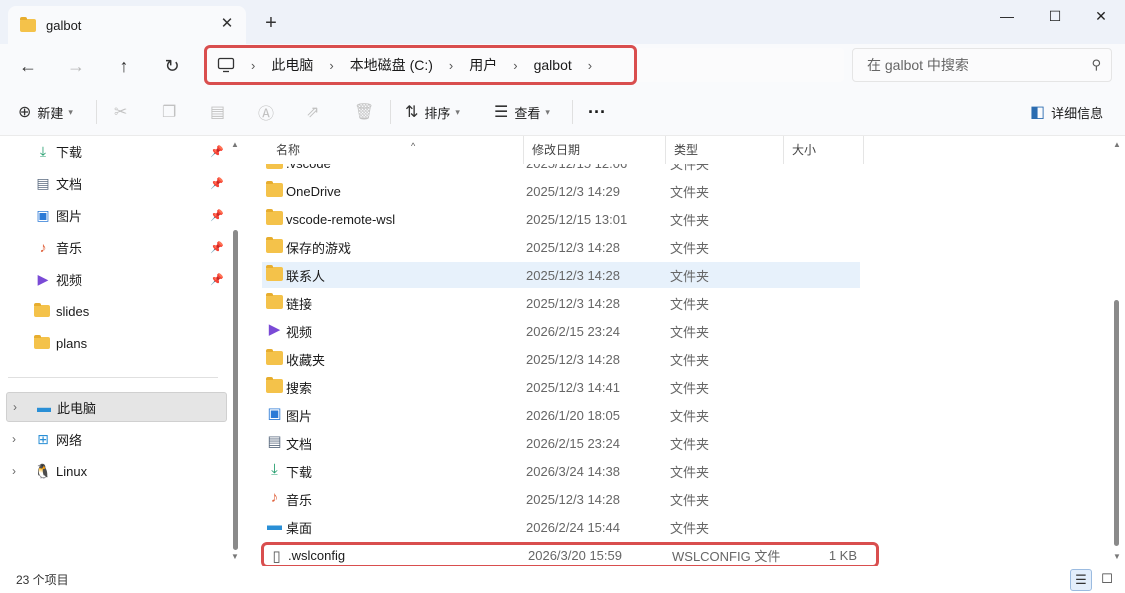 The width and height of the screenshot is (1125, 593). What do you see at coordinates (269, 112) in the screenshot?
I see `rename-button: Ⓐ` at bounding box center [269, 112].